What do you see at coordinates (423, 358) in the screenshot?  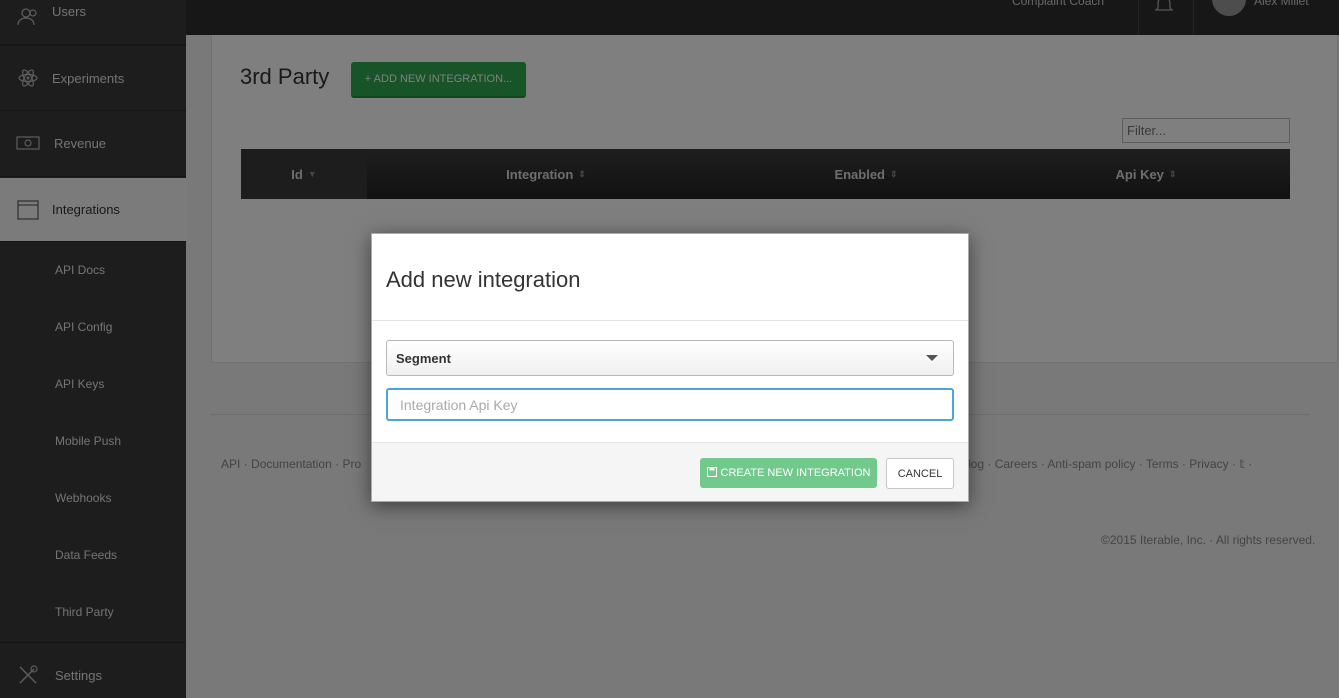 I see `select-value: Segment` at bounding box center [423, 358].